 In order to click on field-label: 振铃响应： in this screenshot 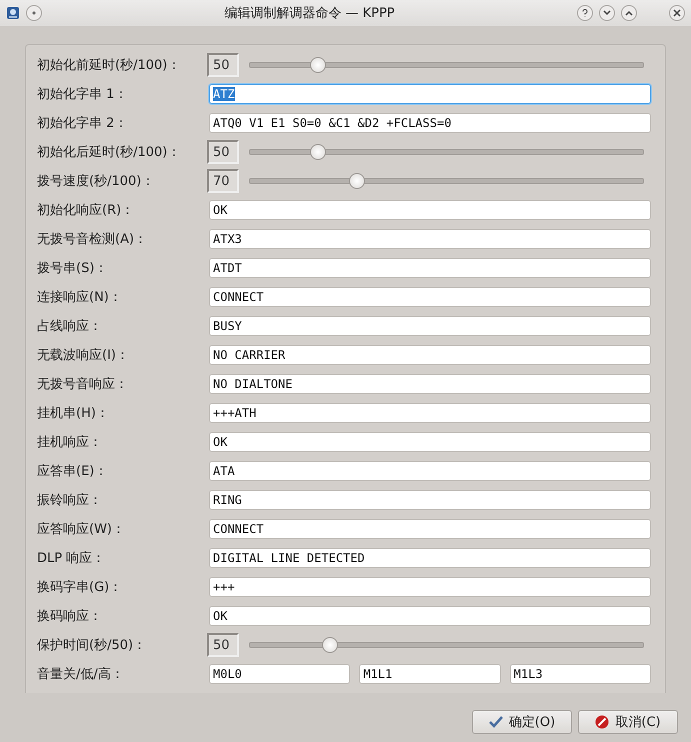, I will do `click(70, 500)`.